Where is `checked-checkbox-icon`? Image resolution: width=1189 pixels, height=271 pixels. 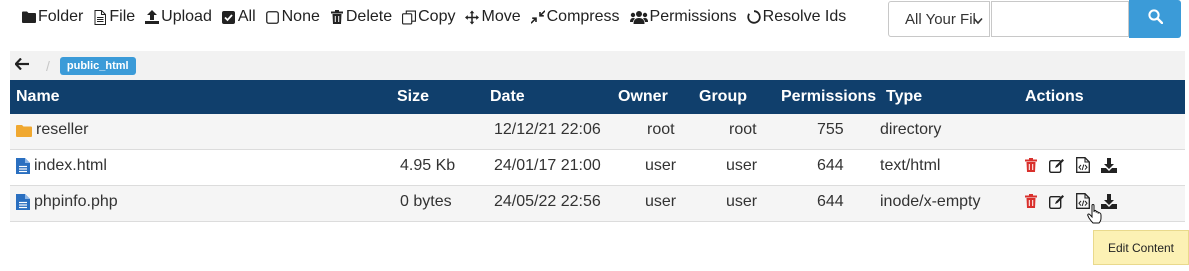 checked-checkbox-icon is located at coordinates (229, 17).